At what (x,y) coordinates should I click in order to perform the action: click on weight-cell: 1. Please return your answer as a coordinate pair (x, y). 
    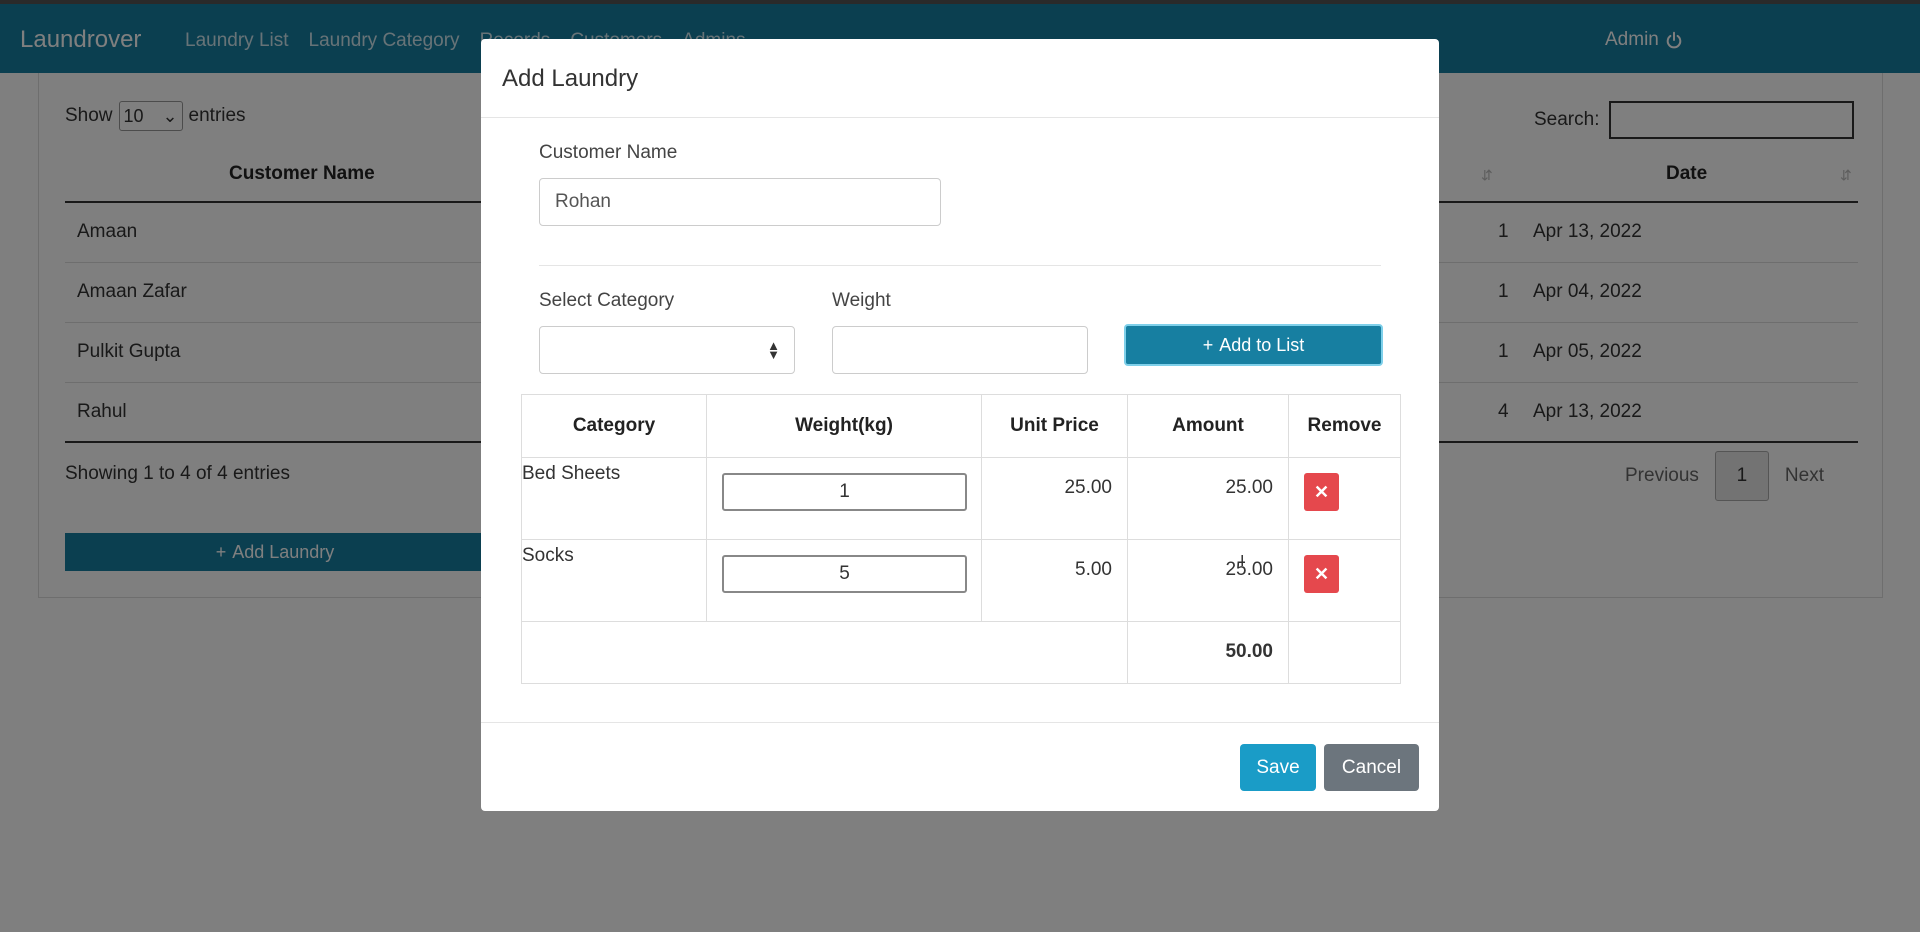
    Looking at the image, I should click on (844, 498).